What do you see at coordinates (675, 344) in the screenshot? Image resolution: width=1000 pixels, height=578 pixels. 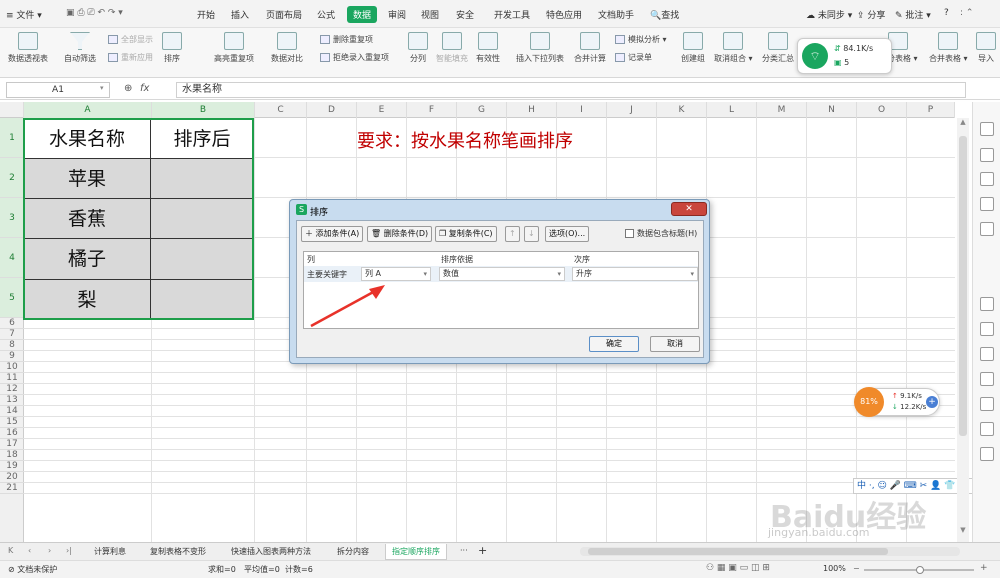 I see `cancel-button: 取消` at bounding box center [675, 344].